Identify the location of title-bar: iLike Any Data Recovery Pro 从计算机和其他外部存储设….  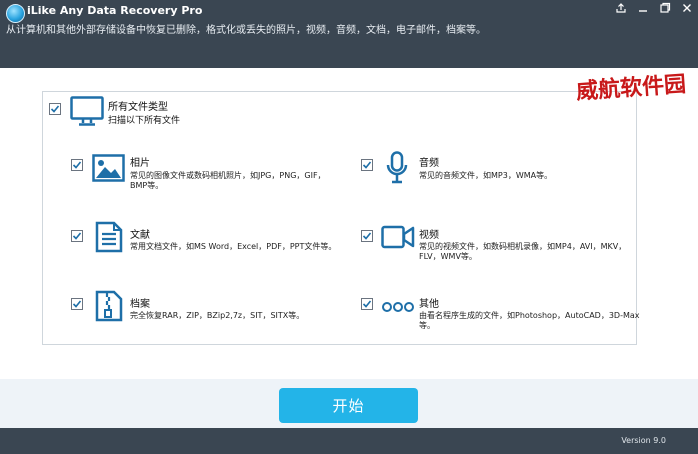
(349, 34).